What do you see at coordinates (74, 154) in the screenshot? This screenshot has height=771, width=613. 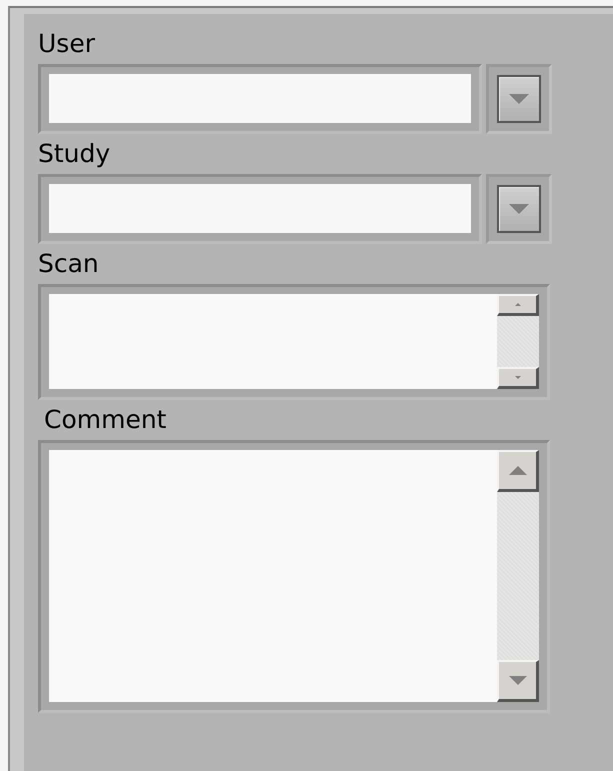 I see `field-label: Study` at bounding box center [74, 154].